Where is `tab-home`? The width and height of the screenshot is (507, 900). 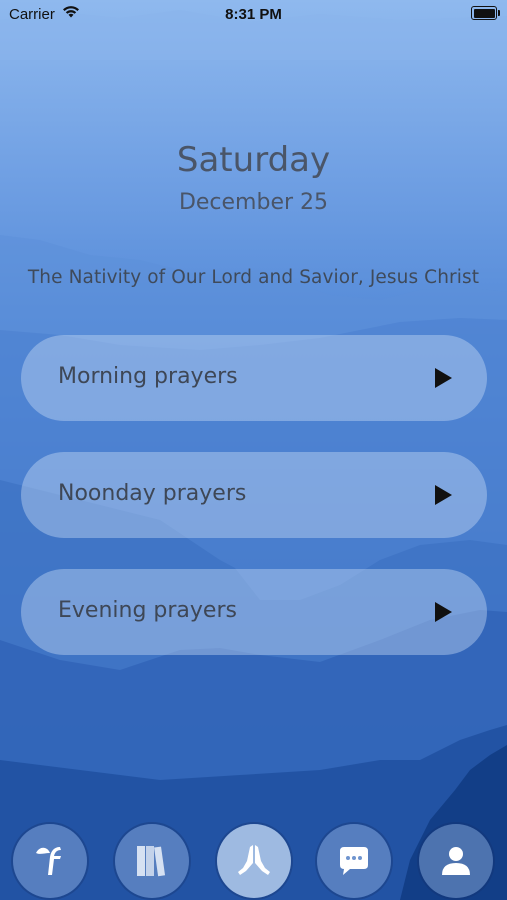 tab-home is located at coordinates (50, 861).